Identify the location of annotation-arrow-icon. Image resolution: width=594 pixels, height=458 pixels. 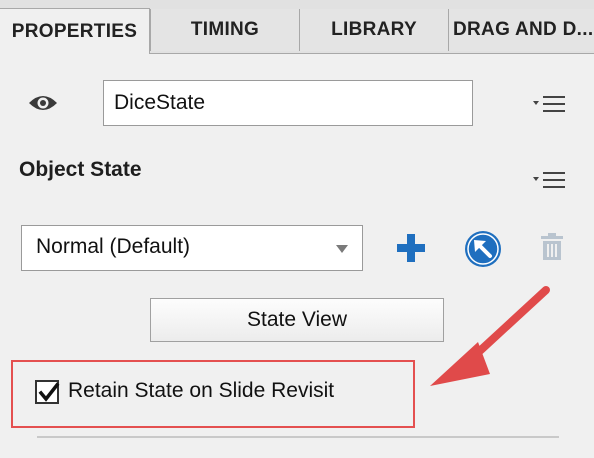
(490, 336).